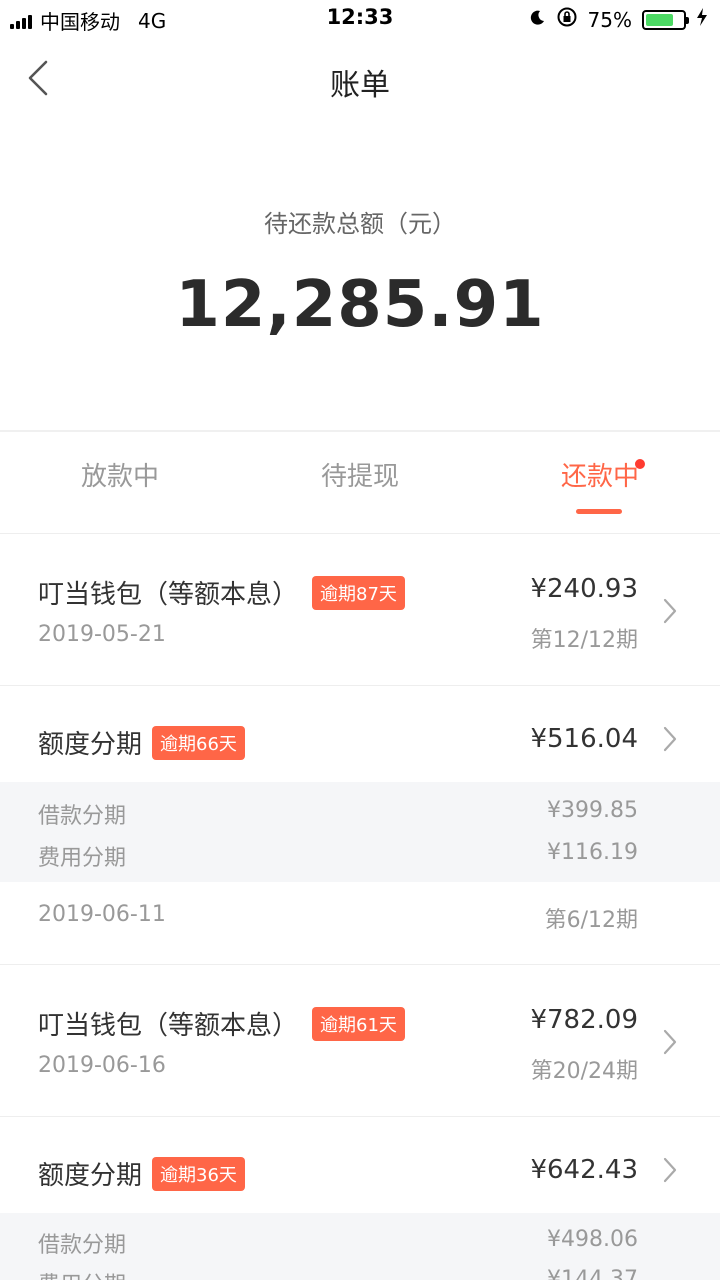 The image size is (720, 1280). What do you see at coordinates (360, 18) in the screenshot?
I see `status-bar: 中国移动 4G 12:33 75%` at bounding box center [360, 18].